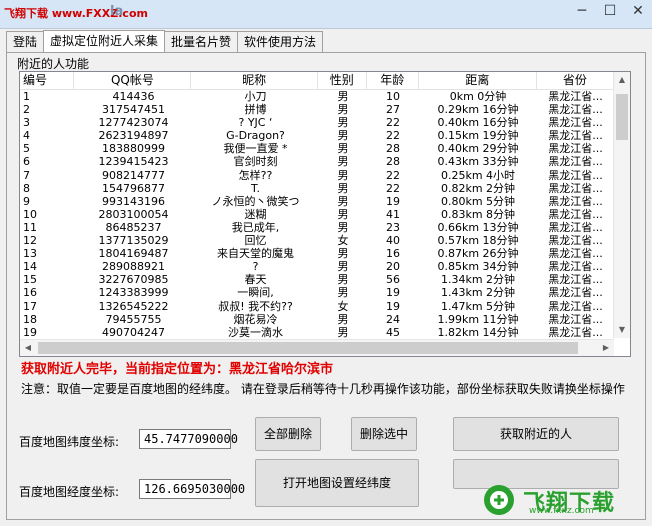  Describe the element at coordinates (343, 241) in the screenshot. I see `cell-gender: 女` at that location.